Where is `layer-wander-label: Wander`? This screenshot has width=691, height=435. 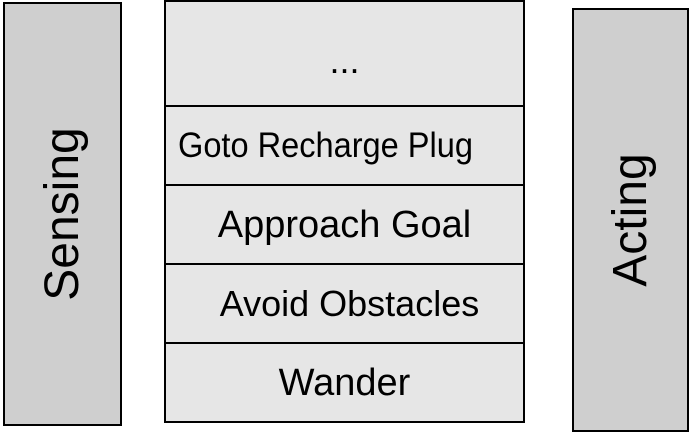
layer-wander-label: Wander is located at coordinates (344, 382).